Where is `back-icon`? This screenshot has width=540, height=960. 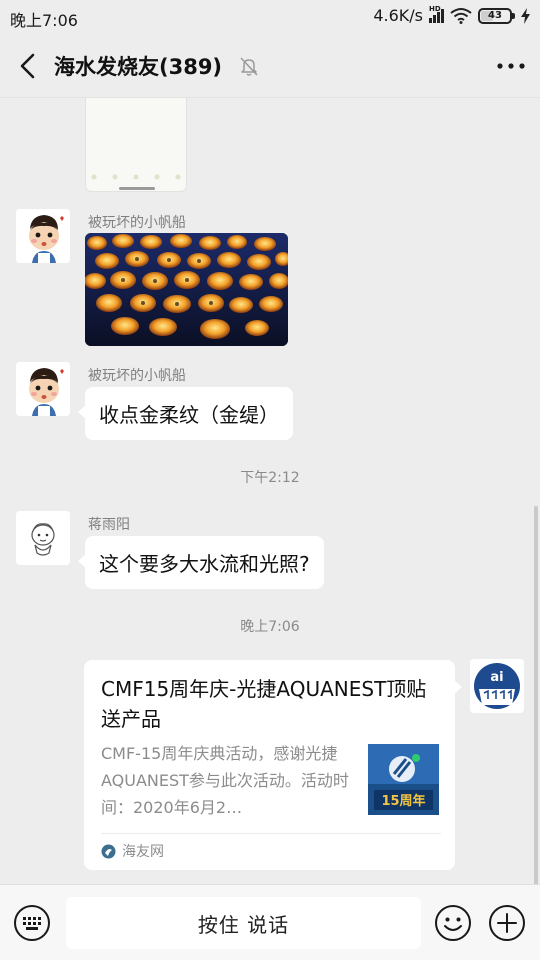
back-icon is located at coordinates (29, 66).